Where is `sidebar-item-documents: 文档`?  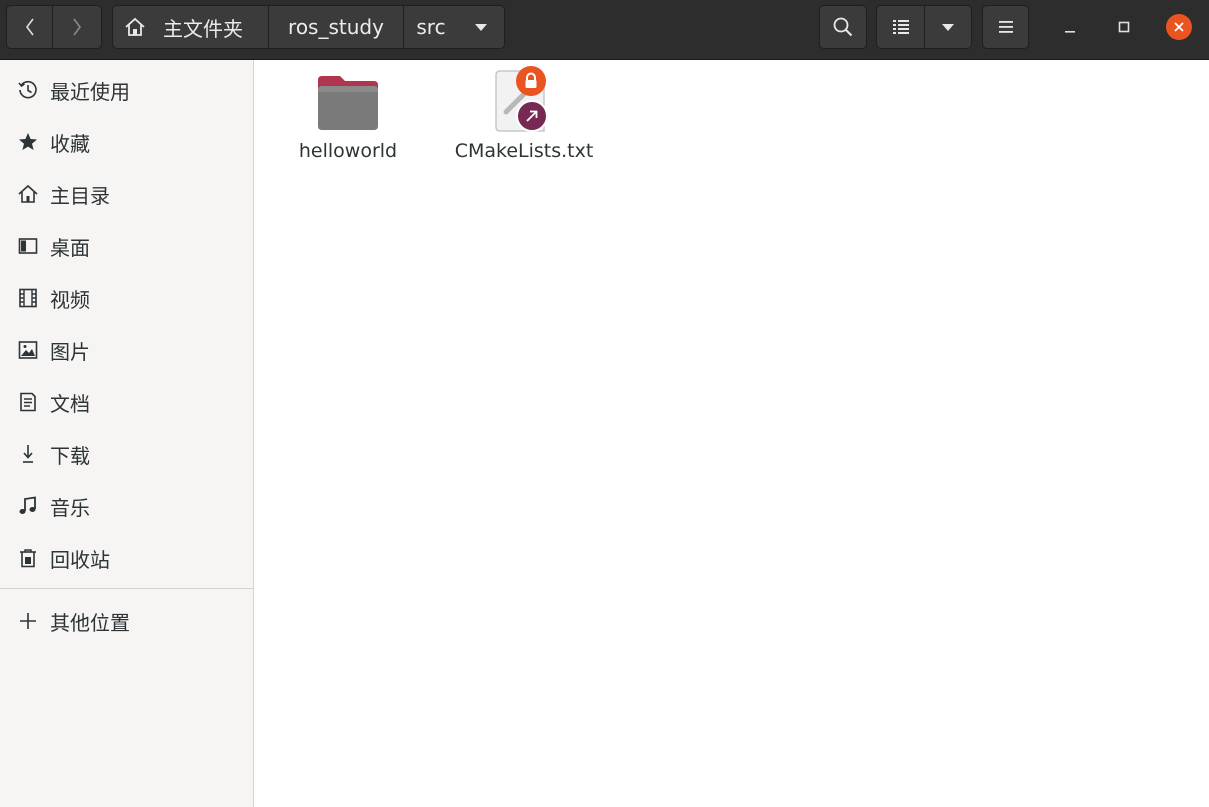
sidebar-item-documents: 文档 is located at coordinates (126, 402).